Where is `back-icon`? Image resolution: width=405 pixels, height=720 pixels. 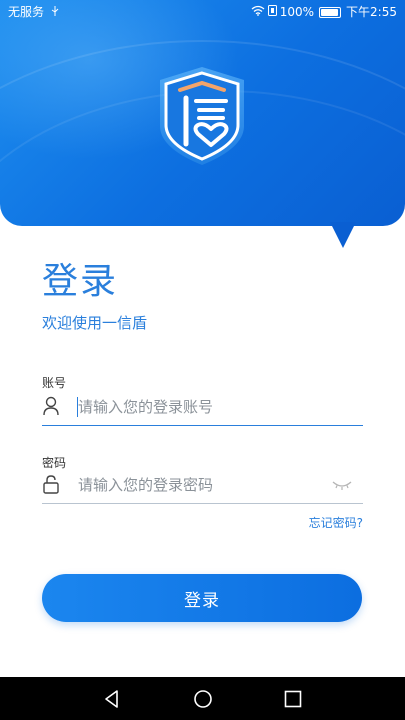
back-icon is located at coordinates (112, 699).